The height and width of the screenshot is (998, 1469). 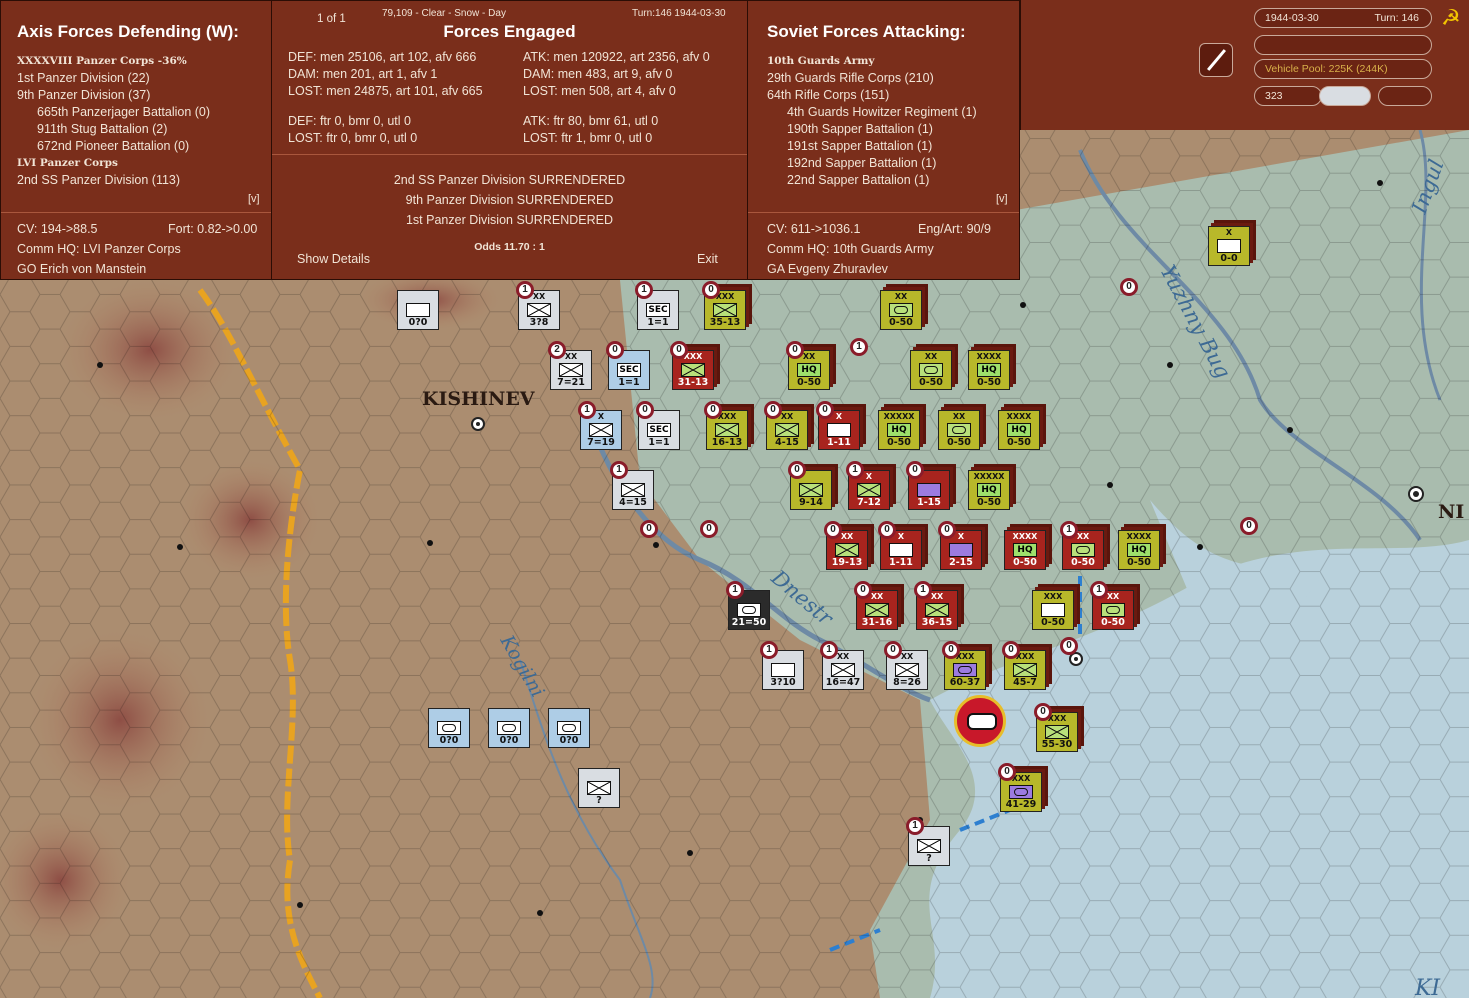 What do you see at coordinates (99, 249) in the screenshot?
I see `axis-hq: Comm HQ: LVI Panzer Corps` at bounding box center [99, 249].